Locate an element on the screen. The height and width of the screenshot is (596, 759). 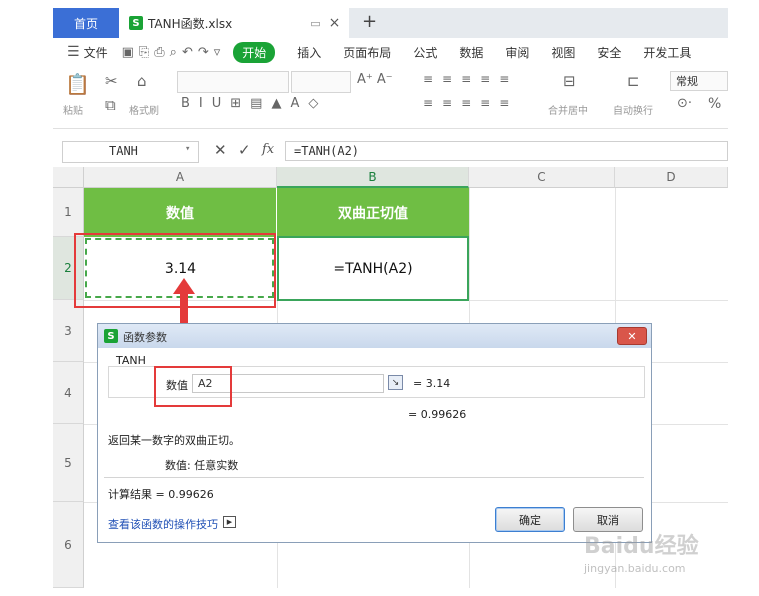
font-size-select is located at coordinates (321, 82).